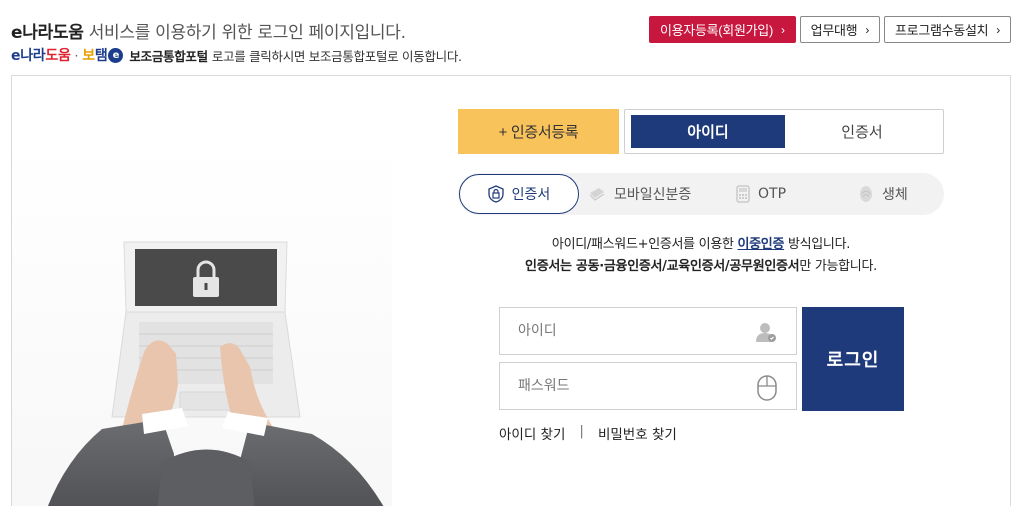 The image size is (1027, 506). What do you see at coordinates (88, 56) in the screenshot?
I see `logo-bo: 보` at bounding box center [88, 56].